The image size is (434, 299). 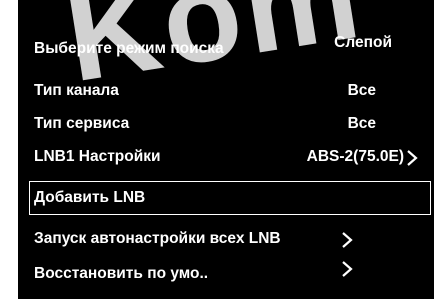 What do you see at coordinates (129, 48) in the screenshot?
I see `menu-item-label: Выберите режим поиска` at bounding box center [129, 48].